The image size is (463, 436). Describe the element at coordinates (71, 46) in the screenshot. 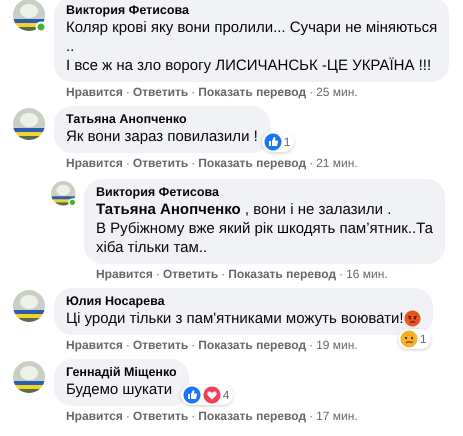

I see `comment-text: ..` at that location.